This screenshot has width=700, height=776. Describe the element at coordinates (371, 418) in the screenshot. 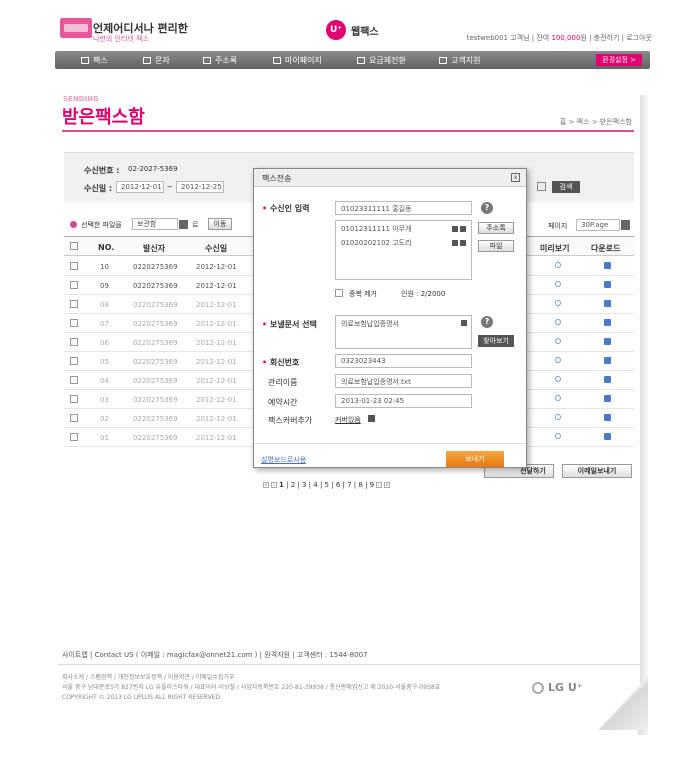

I see `cover-checkbox` at that location.